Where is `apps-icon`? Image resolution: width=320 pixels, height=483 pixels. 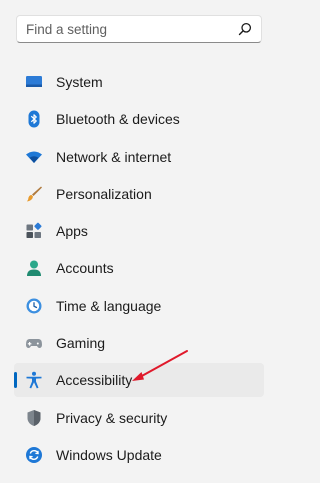
apps-icon is located at coordinates (34, 231).